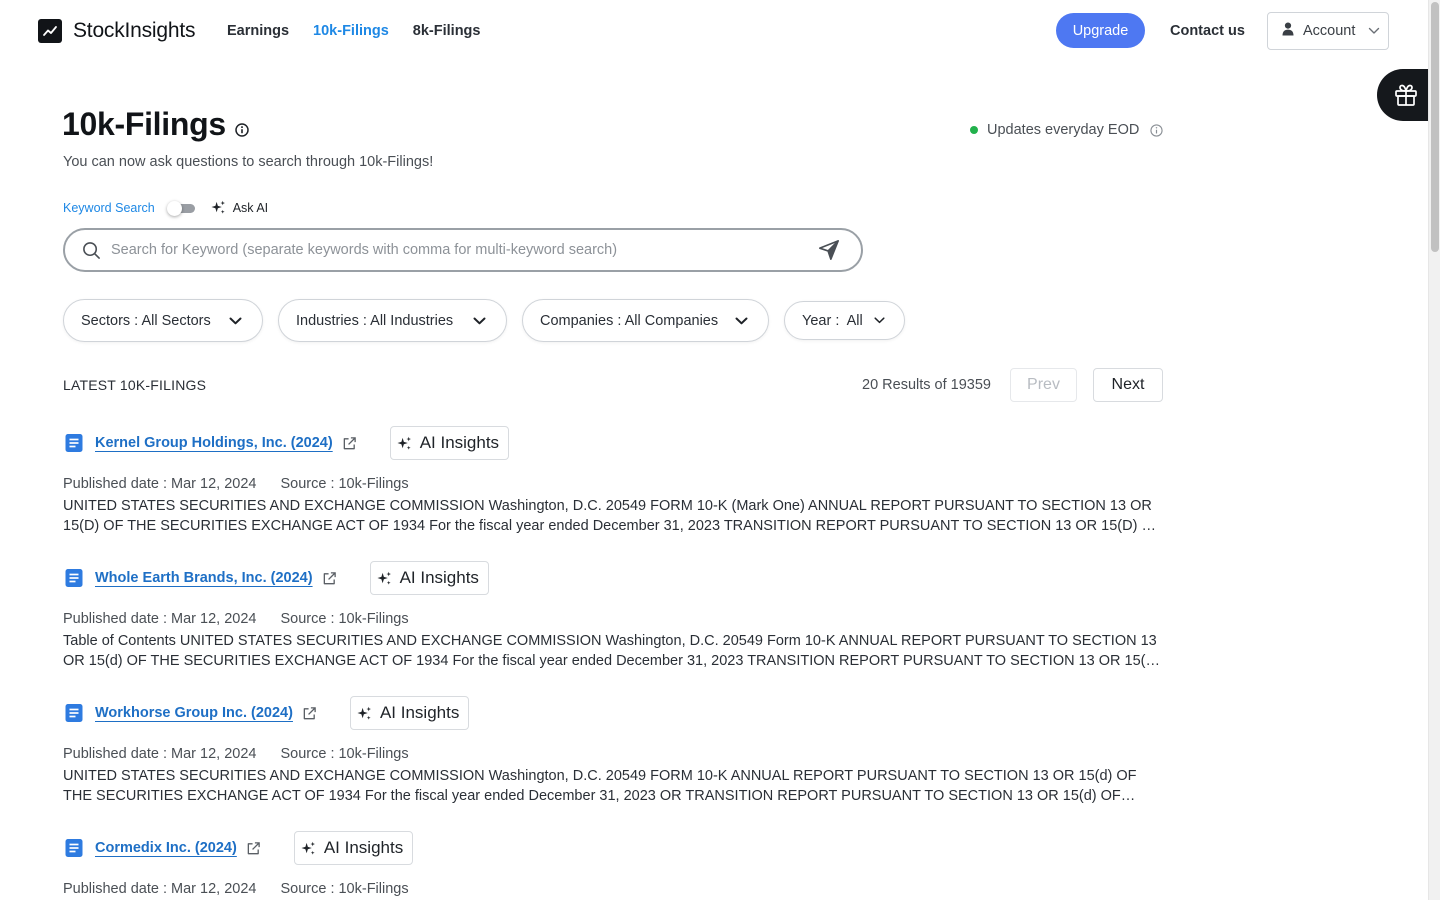 This screenshot has width=1440, height=900. I want to click on ask-ai-option: Ask AI, so click(239, 207).